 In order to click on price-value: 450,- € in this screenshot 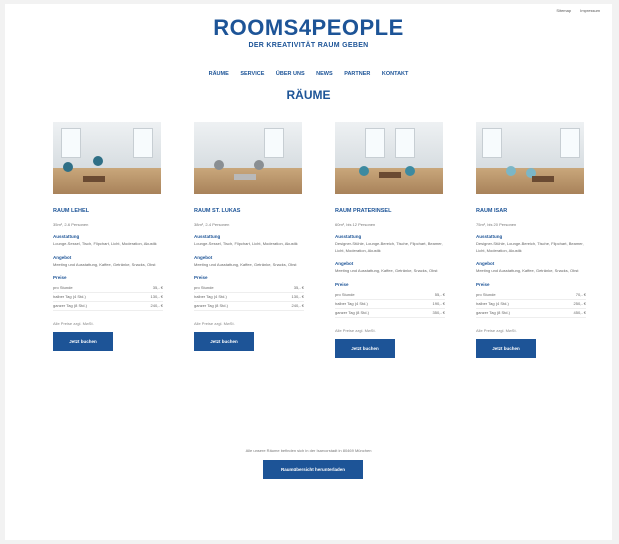, I will do `click(579, 312)`.